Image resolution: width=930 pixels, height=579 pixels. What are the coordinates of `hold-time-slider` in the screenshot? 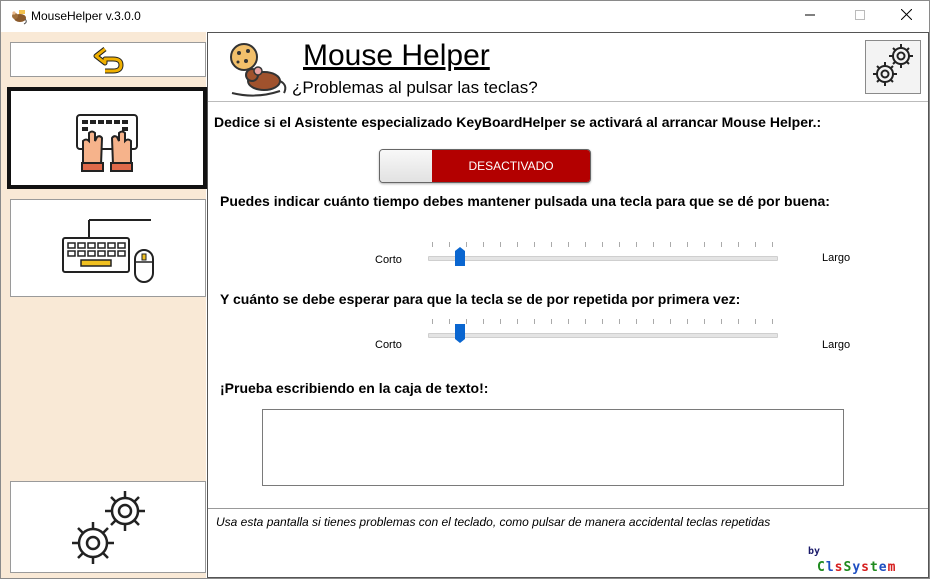 It's located at (603, 257).